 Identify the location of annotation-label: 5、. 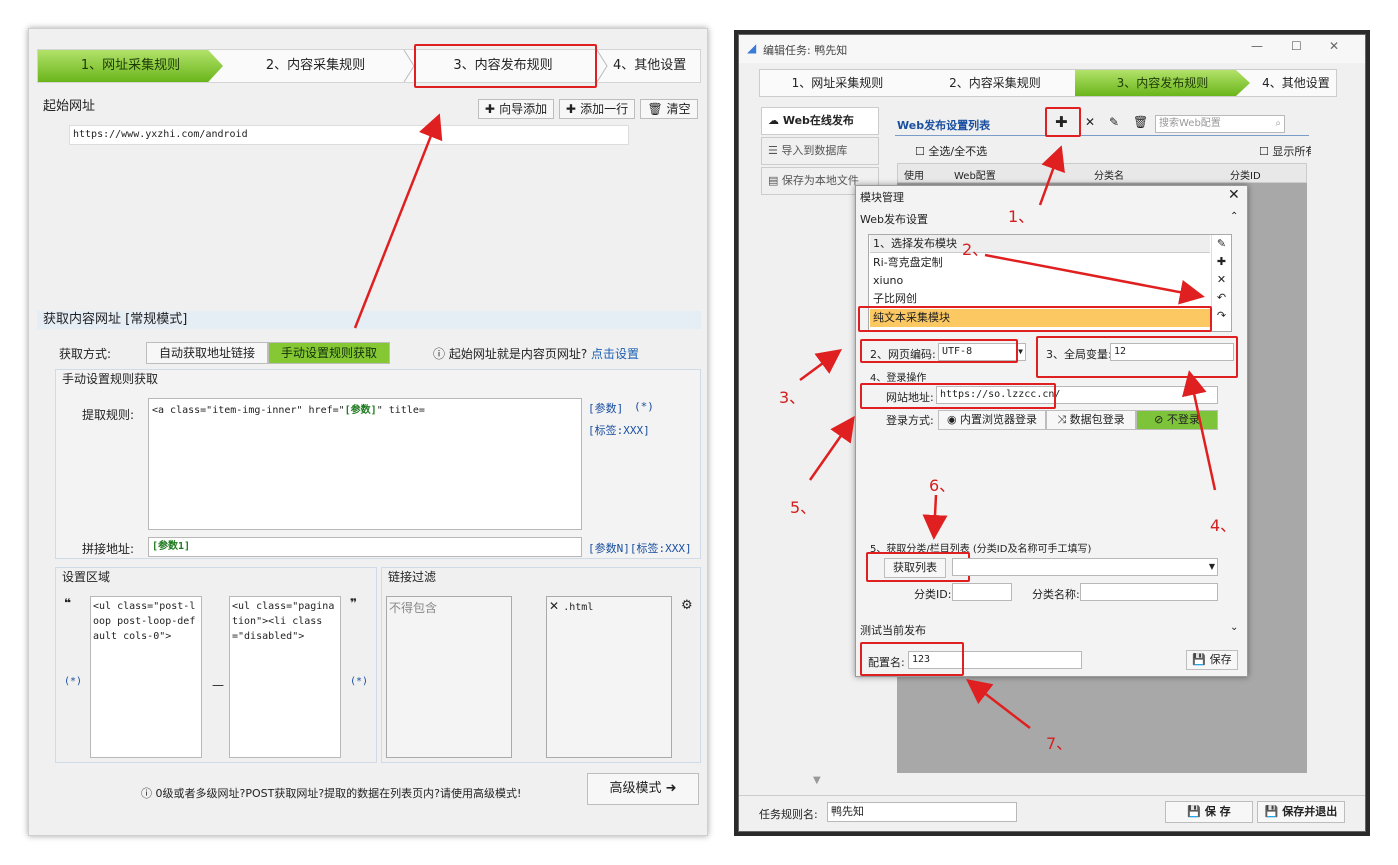
(803, 507).